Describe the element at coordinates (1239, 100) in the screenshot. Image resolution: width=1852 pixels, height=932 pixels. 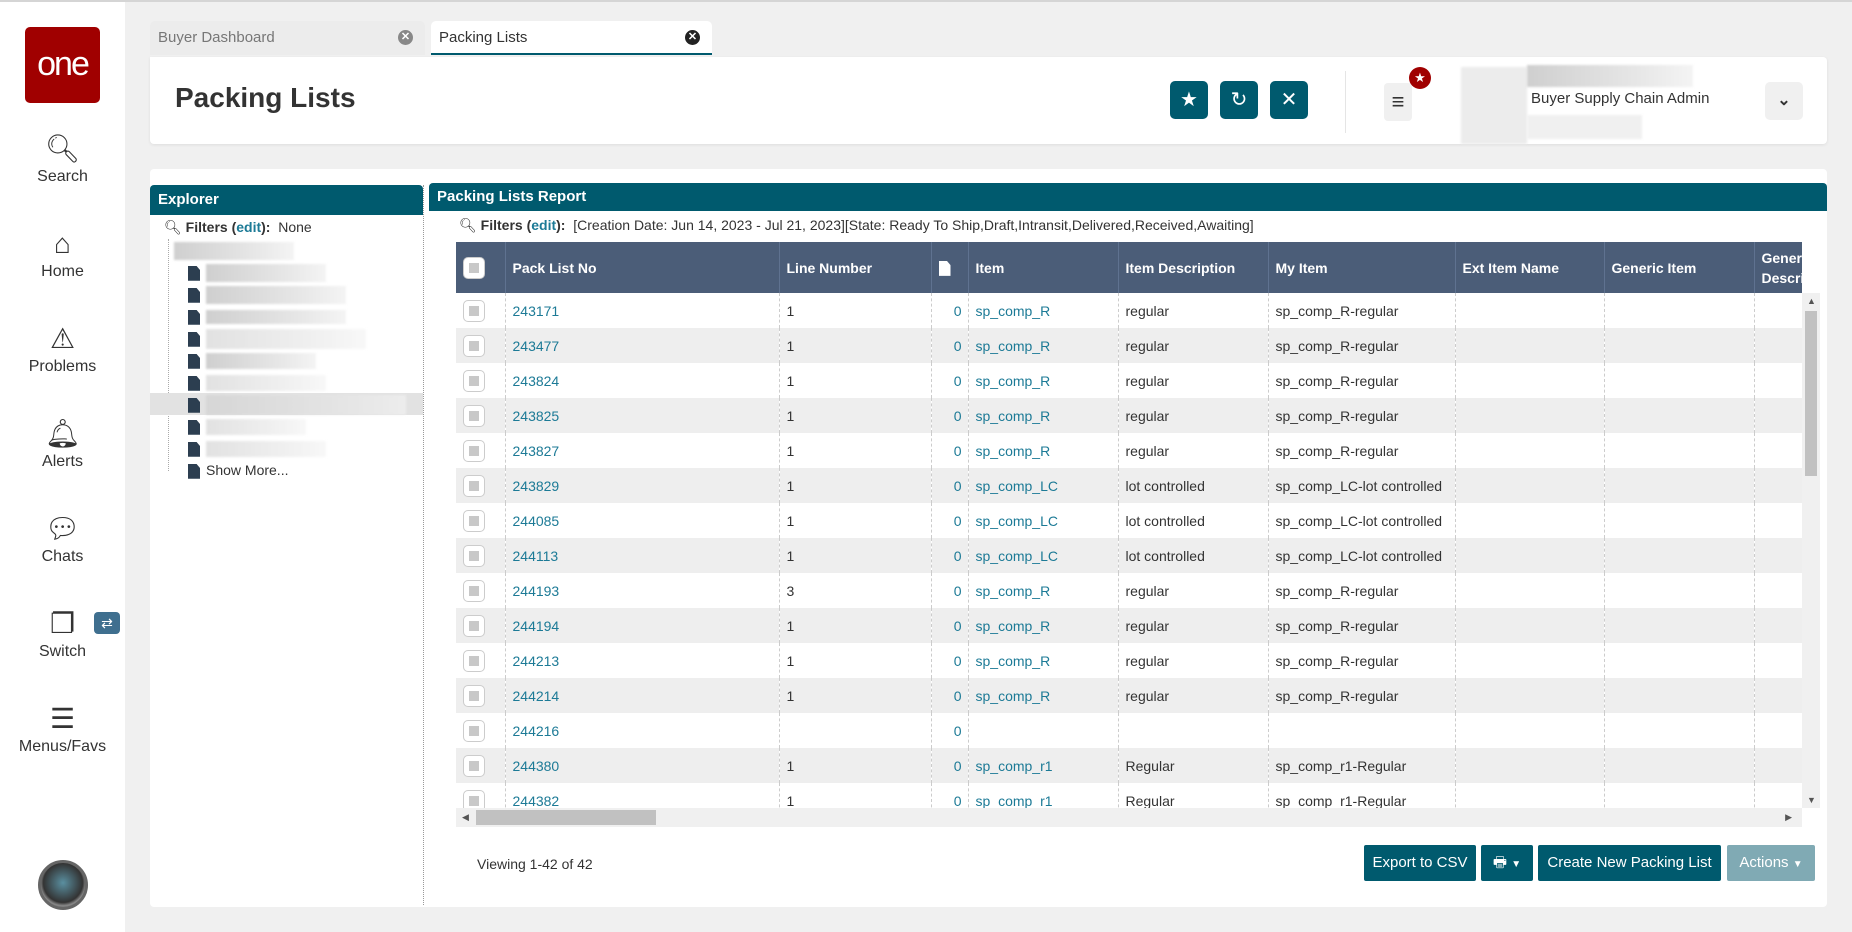
I see `refresh-button: ↻` at that location.